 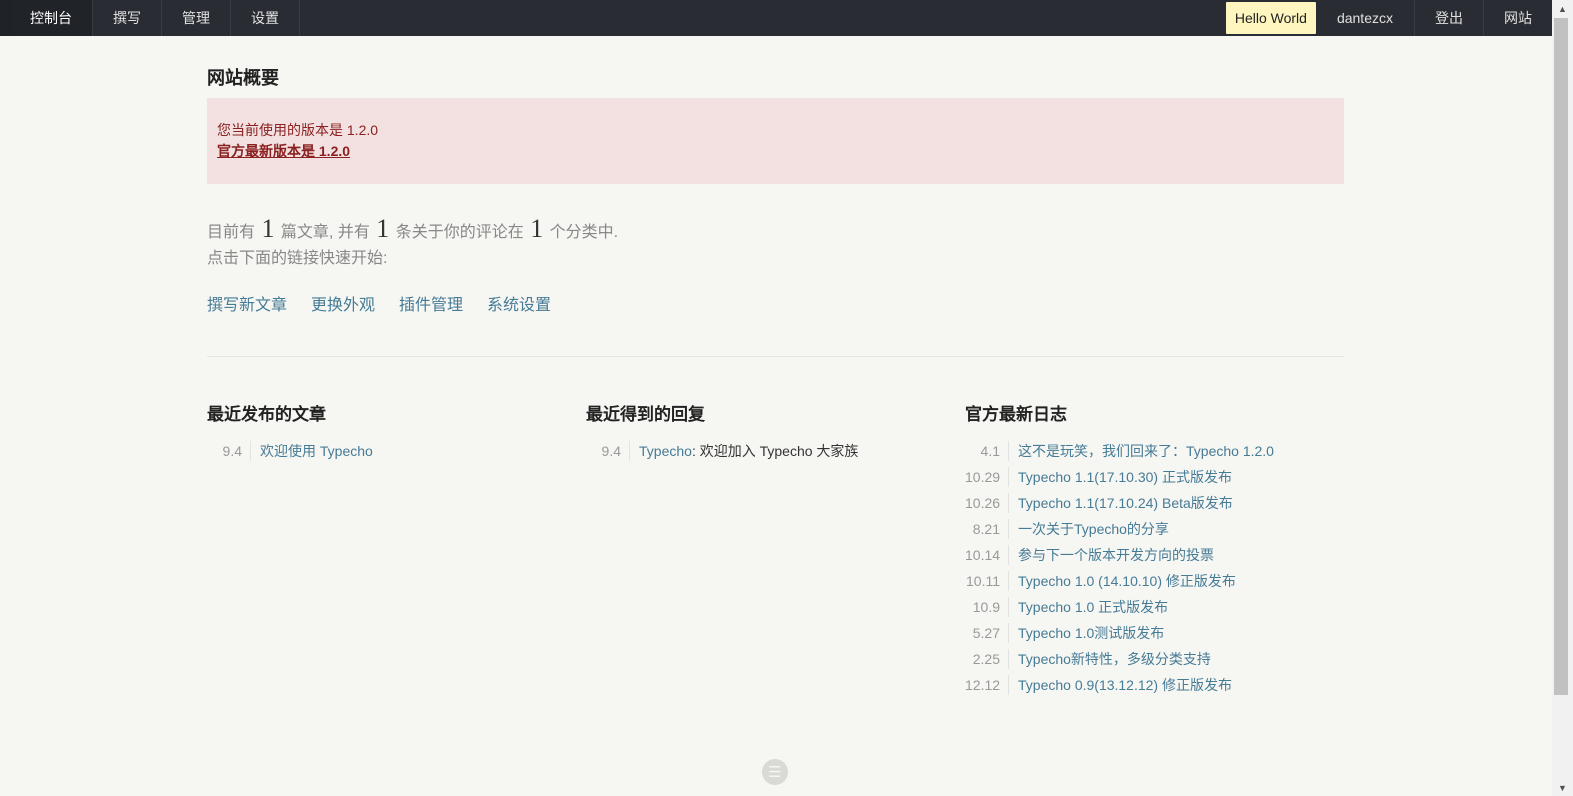 What do you see at coordinates (987, 503) in the screenshot?
I see `news-date: 10.26` at bounding box center [987, 503].